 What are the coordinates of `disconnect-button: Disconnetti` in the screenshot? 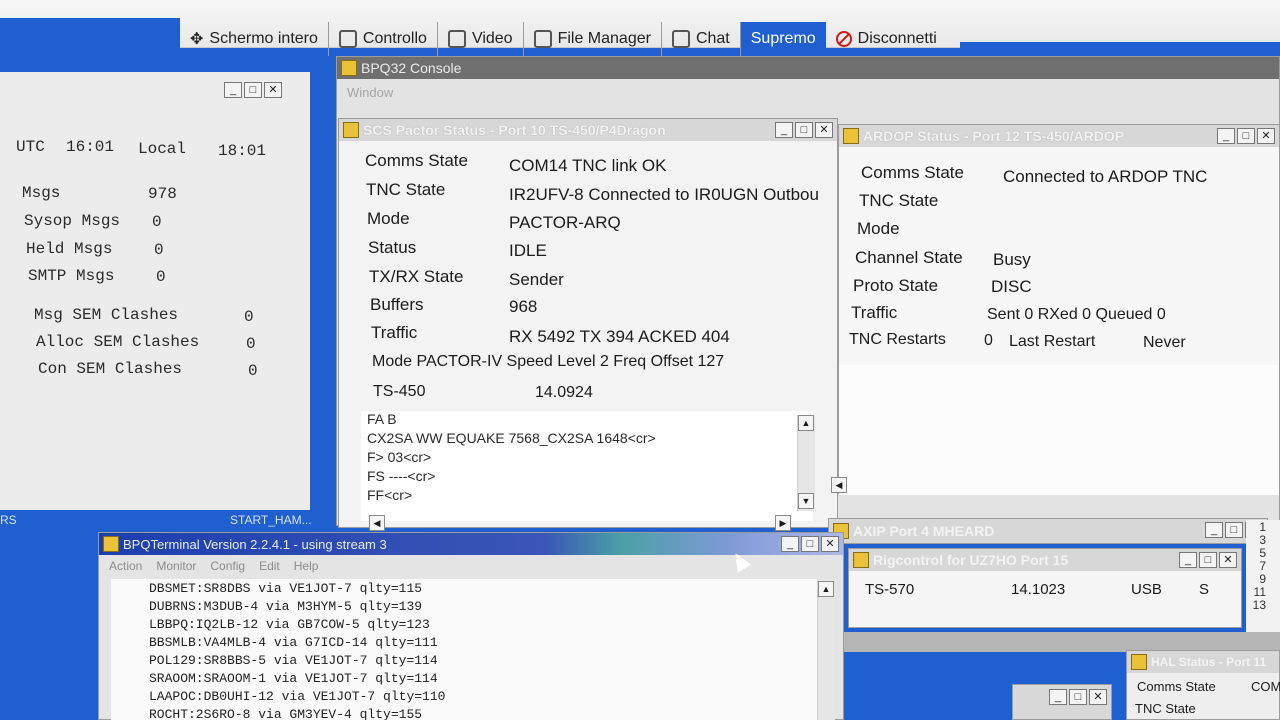 It's located at (886, 39).